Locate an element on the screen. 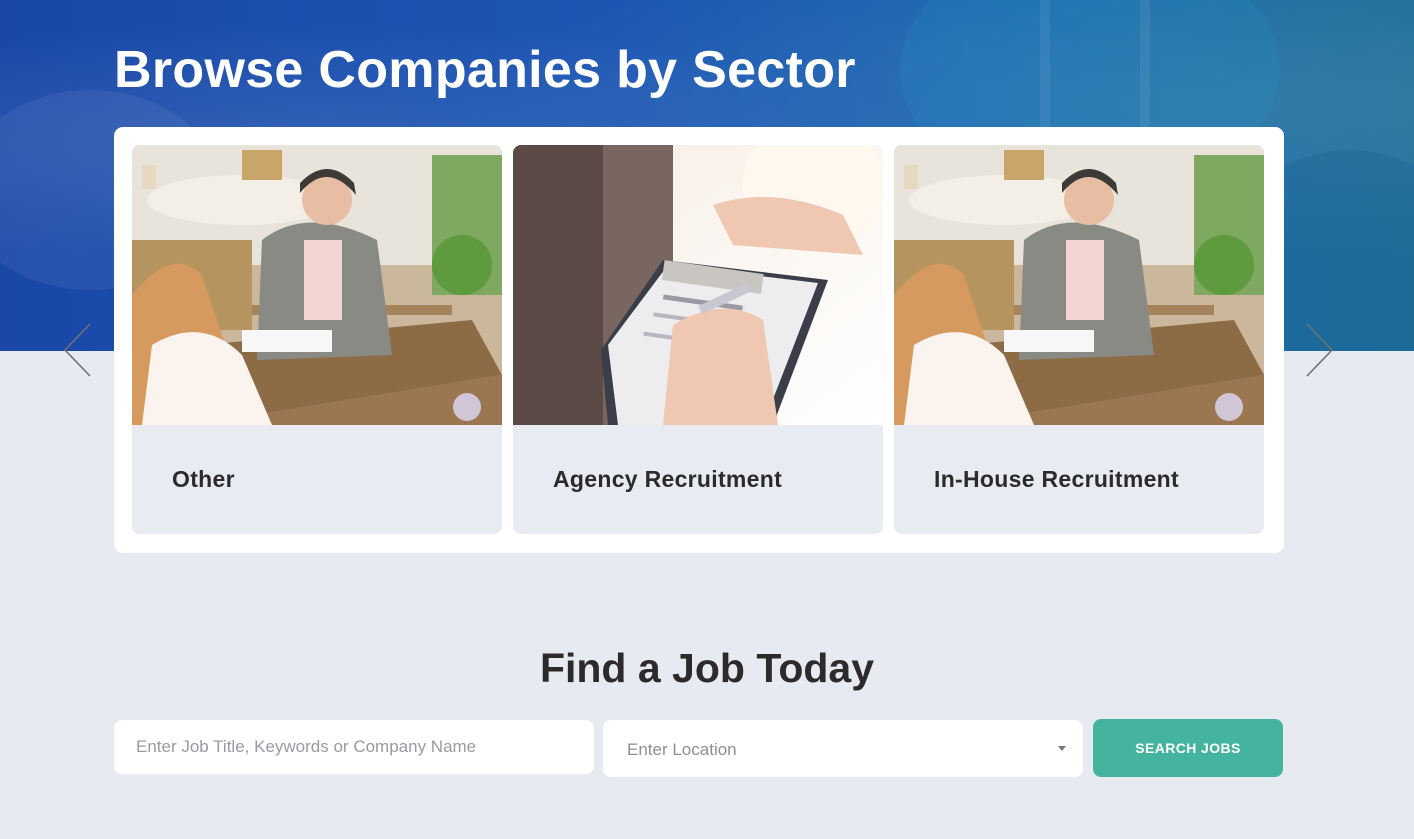 The height and width of the screenshot is (839, 1414). location-select: Enter Location is located at coordinates (843, 748).